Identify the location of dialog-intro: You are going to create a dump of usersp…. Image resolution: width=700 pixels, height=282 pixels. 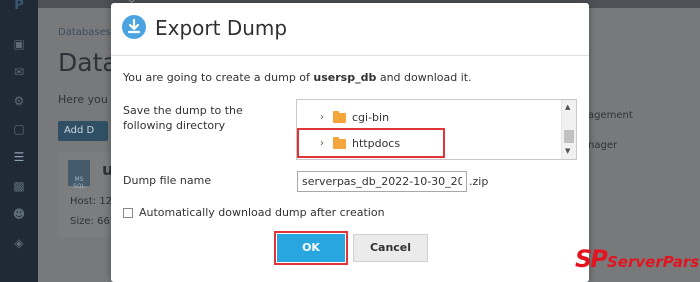
(297, 77).